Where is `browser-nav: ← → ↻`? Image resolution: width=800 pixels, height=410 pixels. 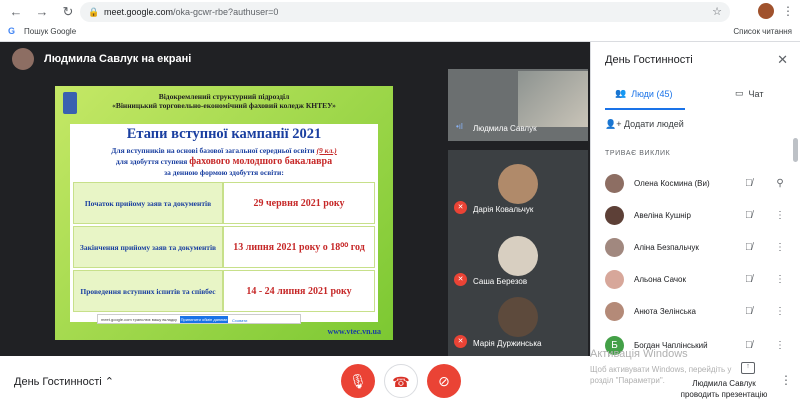
browser-nav: ← → ↻ is located at coordinates (42, 12).